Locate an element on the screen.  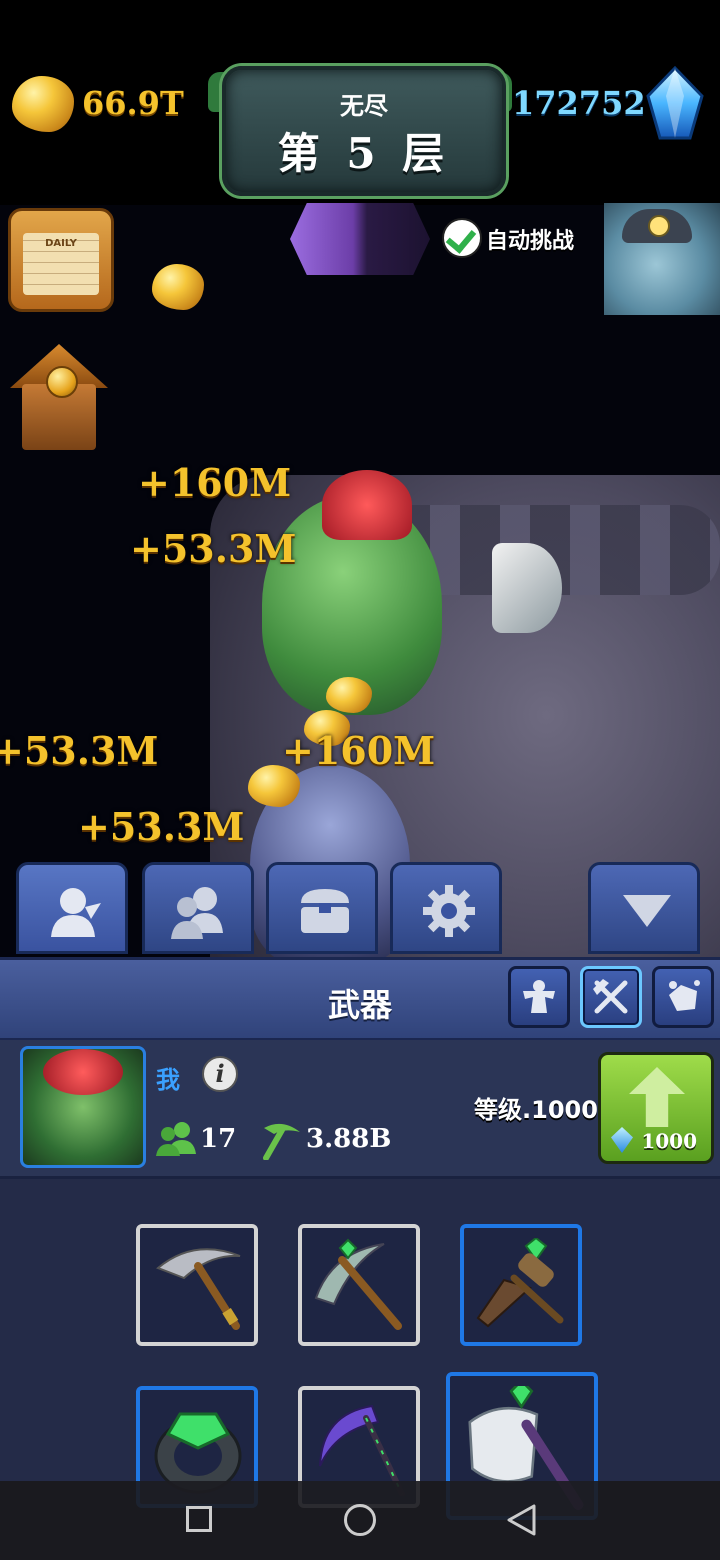
tab-companions is located at coordinates (198, 908).